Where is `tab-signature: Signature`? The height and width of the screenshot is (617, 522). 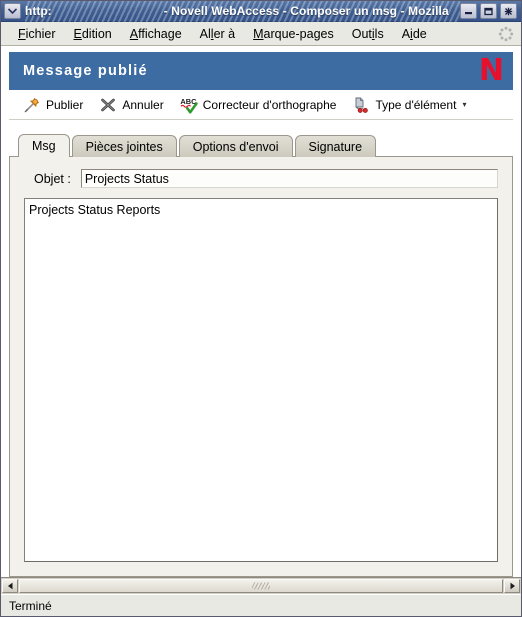 tab-signature: Signature is located at coordinates (335, 146).